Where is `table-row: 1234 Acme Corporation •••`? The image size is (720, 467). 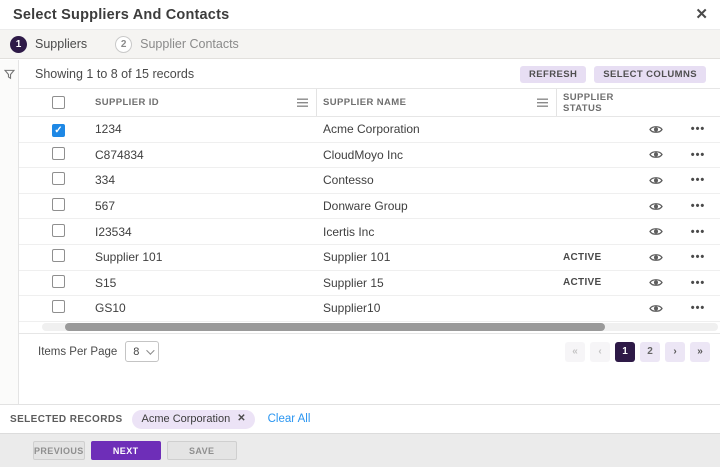
table-row: 1234 Acme Corporation ••• is located at coordinates (369, 130).